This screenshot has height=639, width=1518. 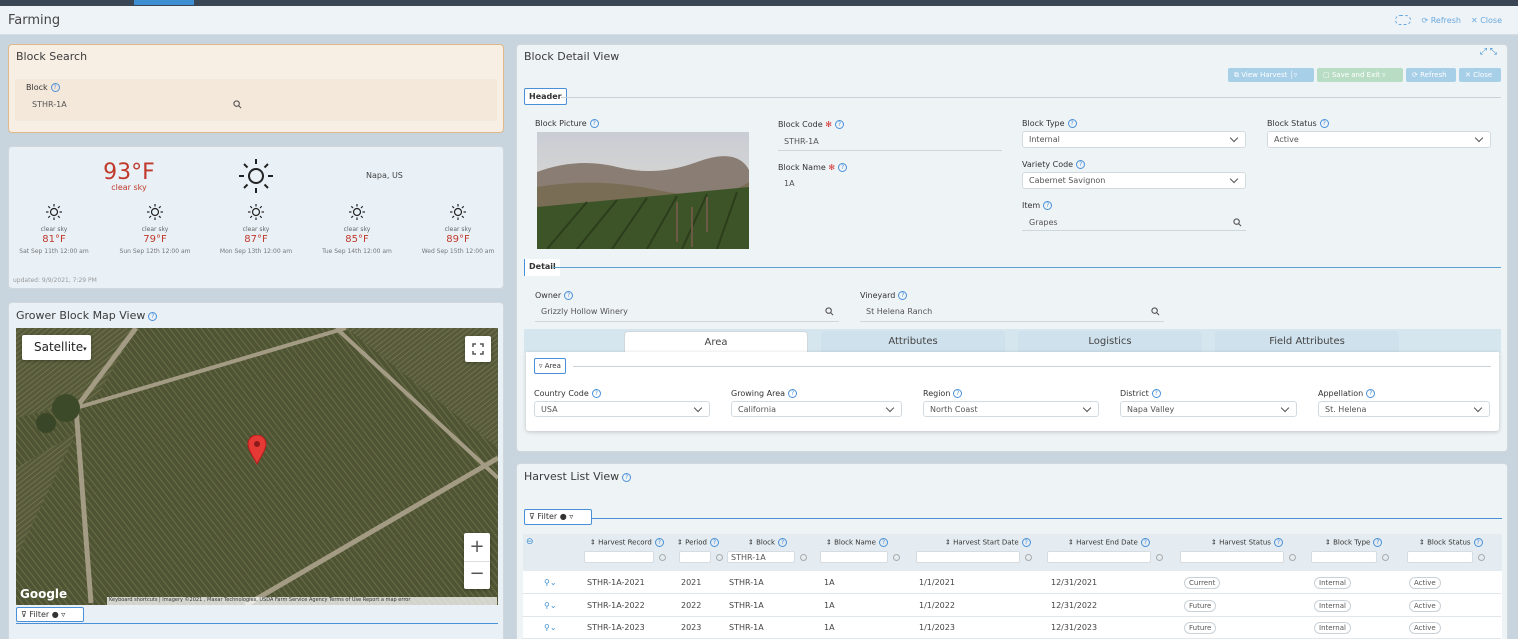 What do you see at coordinates (698, 542) in the screenshot?
I see `column-header: ⇕ Period?` at bounding box center [698, 542].